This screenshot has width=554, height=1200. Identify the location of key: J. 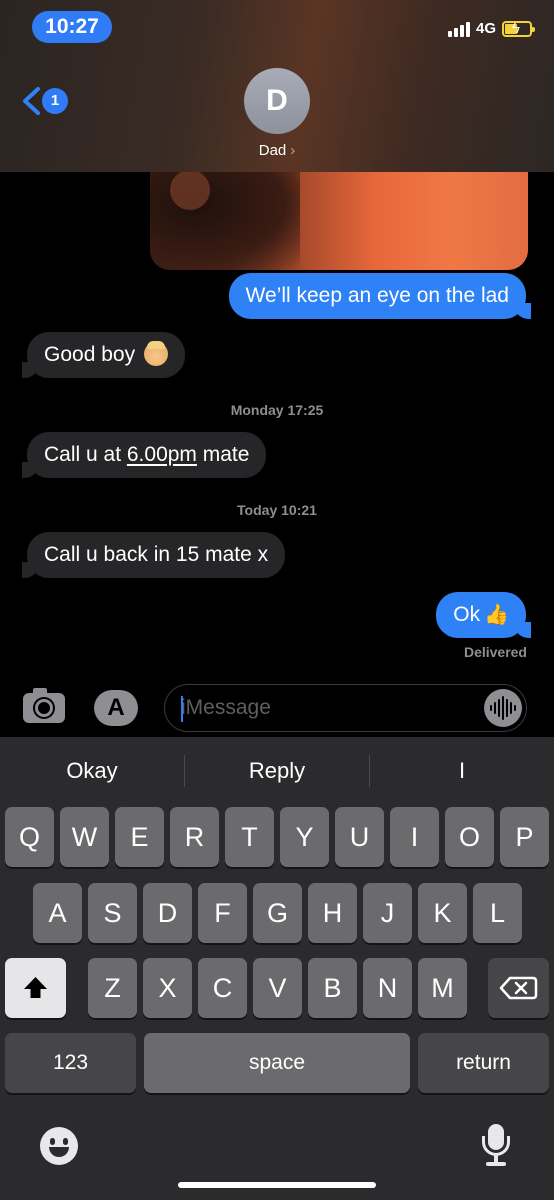
(387, 913).